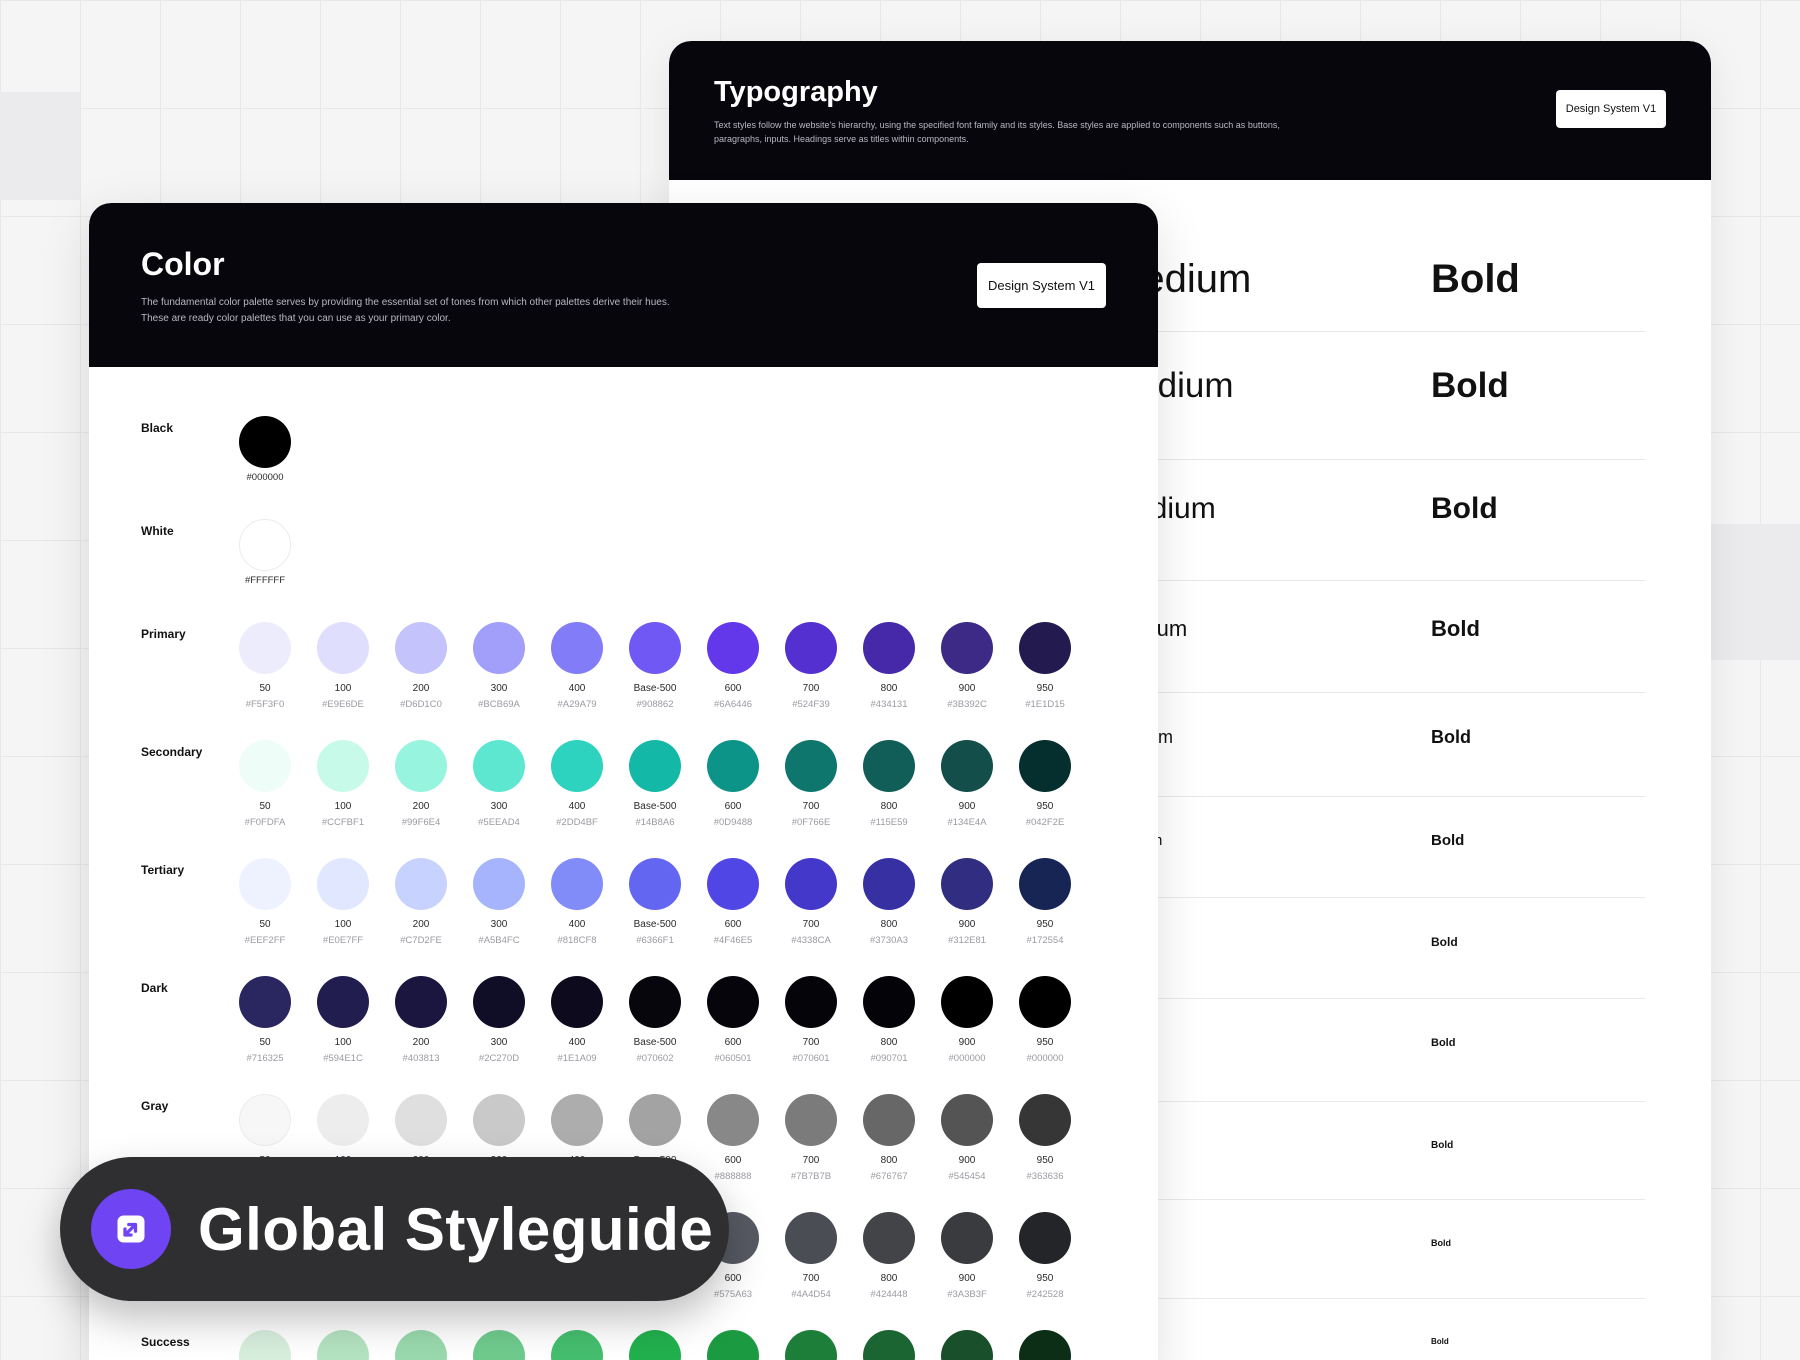  I want to click on color-swatch: 900 #312E81, so click(967, 902).